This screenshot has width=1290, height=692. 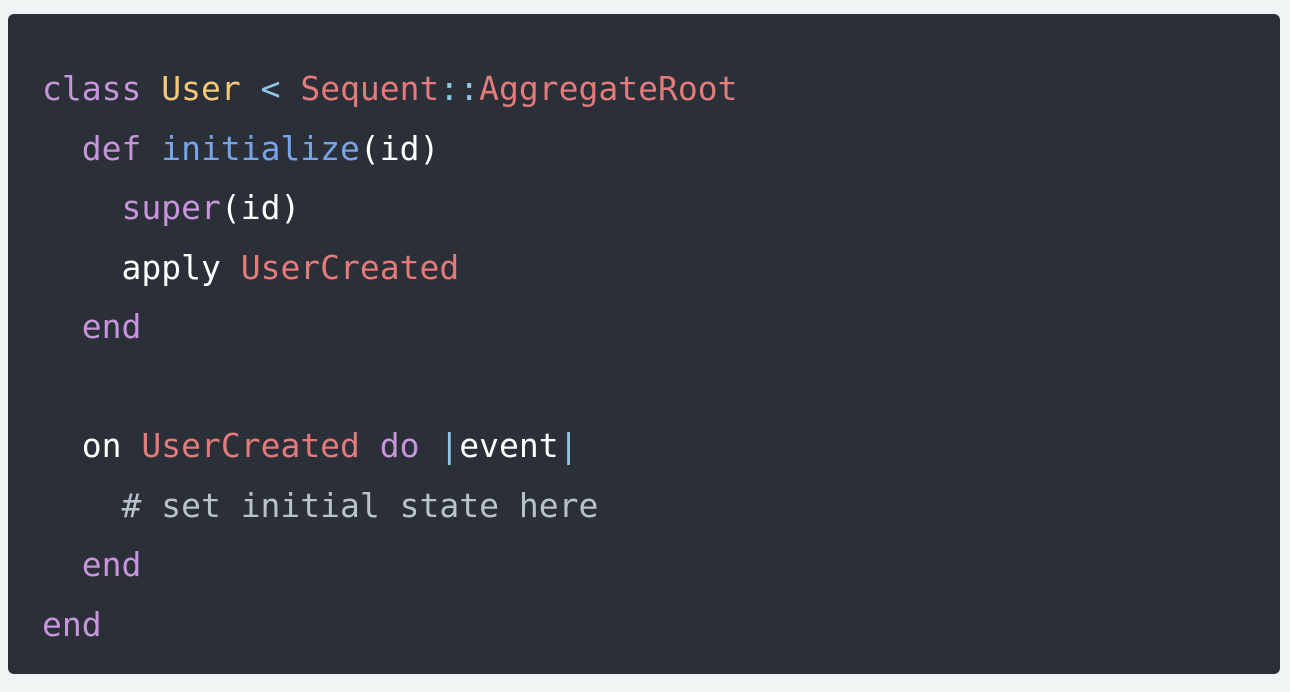 What do you see at coordinates (509, 445) in the screenshot?
I see `code-token-plain: event` at bounding box center [509, 445].